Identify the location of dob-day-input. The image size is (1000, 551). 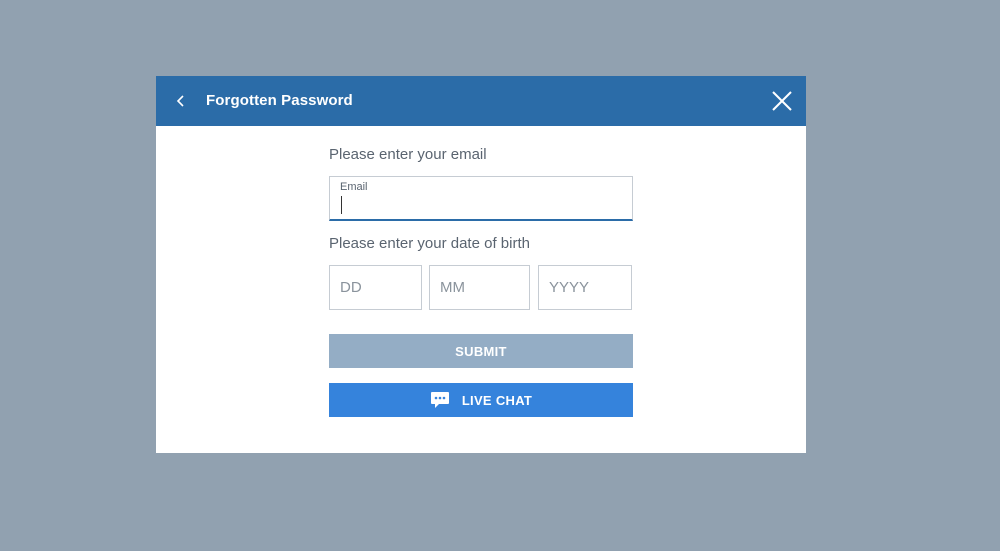
(375, 287).